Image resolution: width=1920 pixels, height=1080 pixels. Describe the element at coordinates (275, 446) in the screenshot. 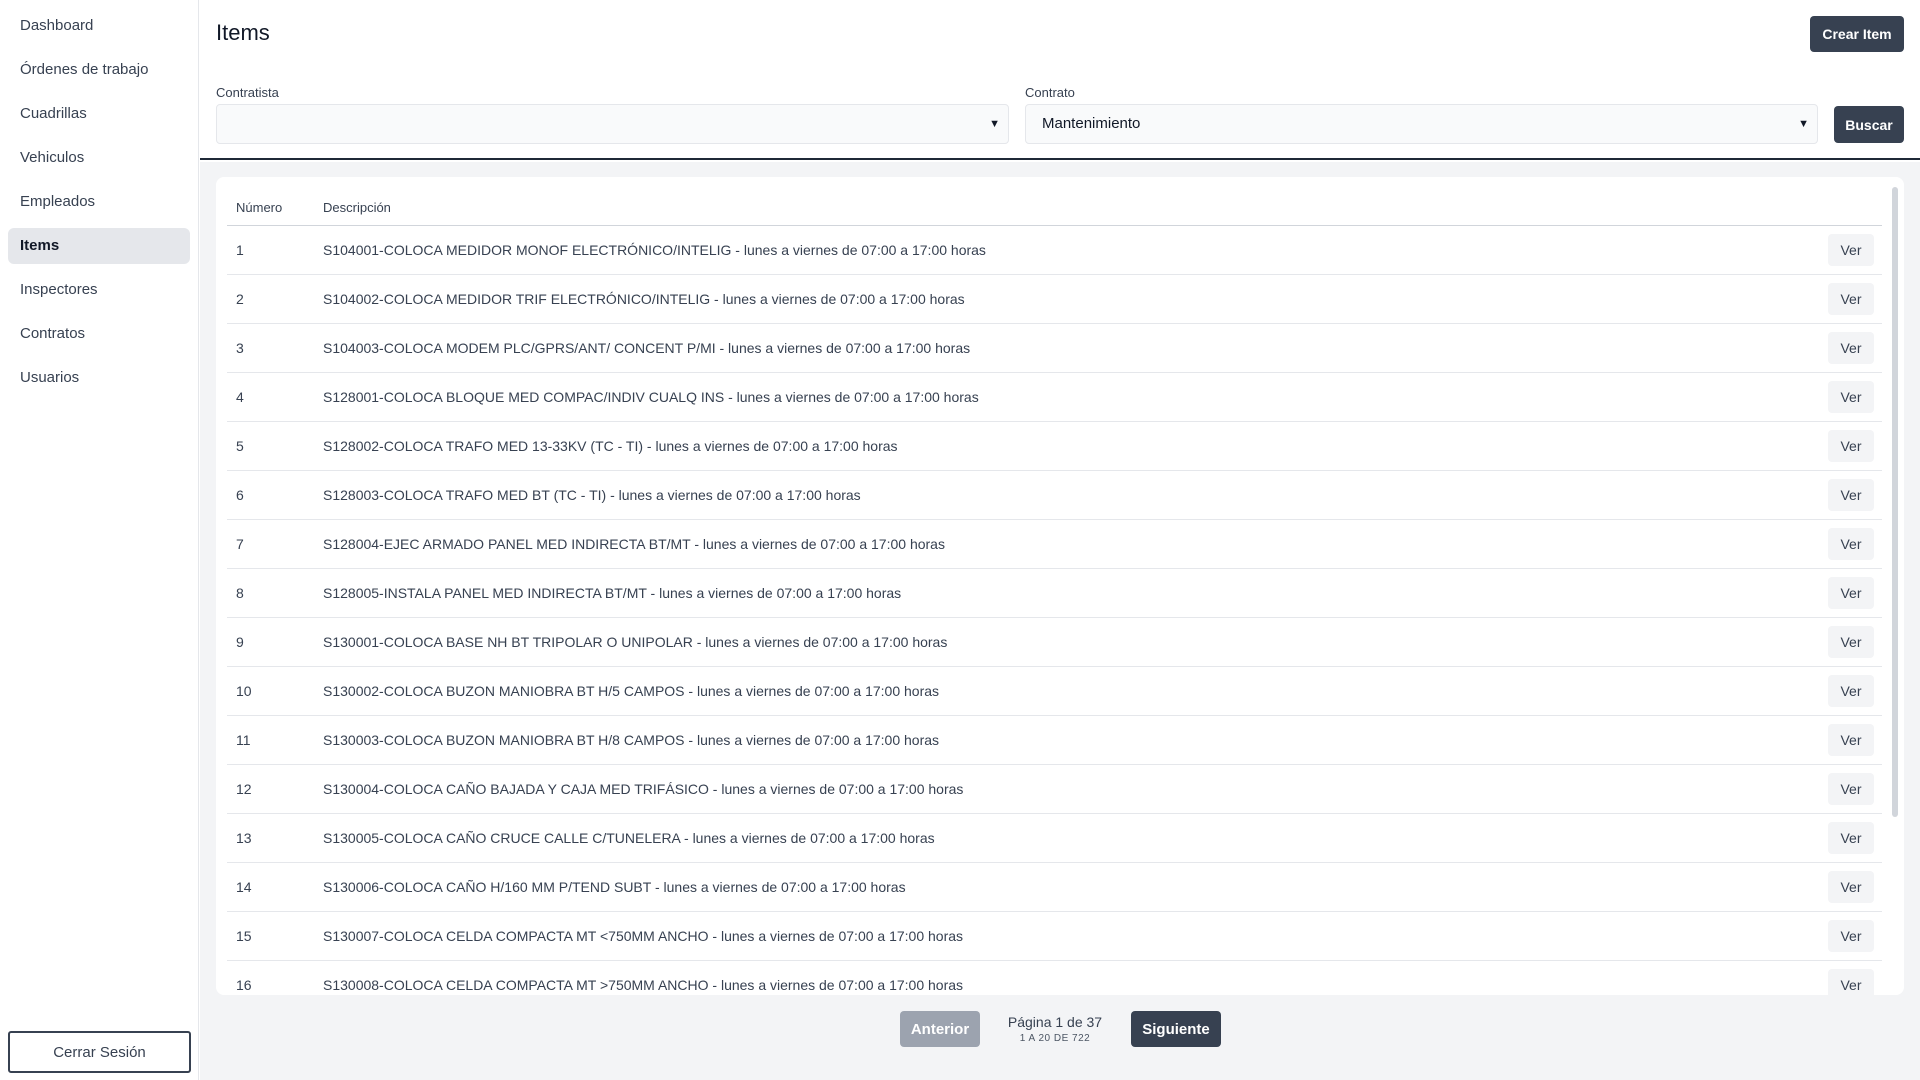

I see `item-number: 5` at that location.